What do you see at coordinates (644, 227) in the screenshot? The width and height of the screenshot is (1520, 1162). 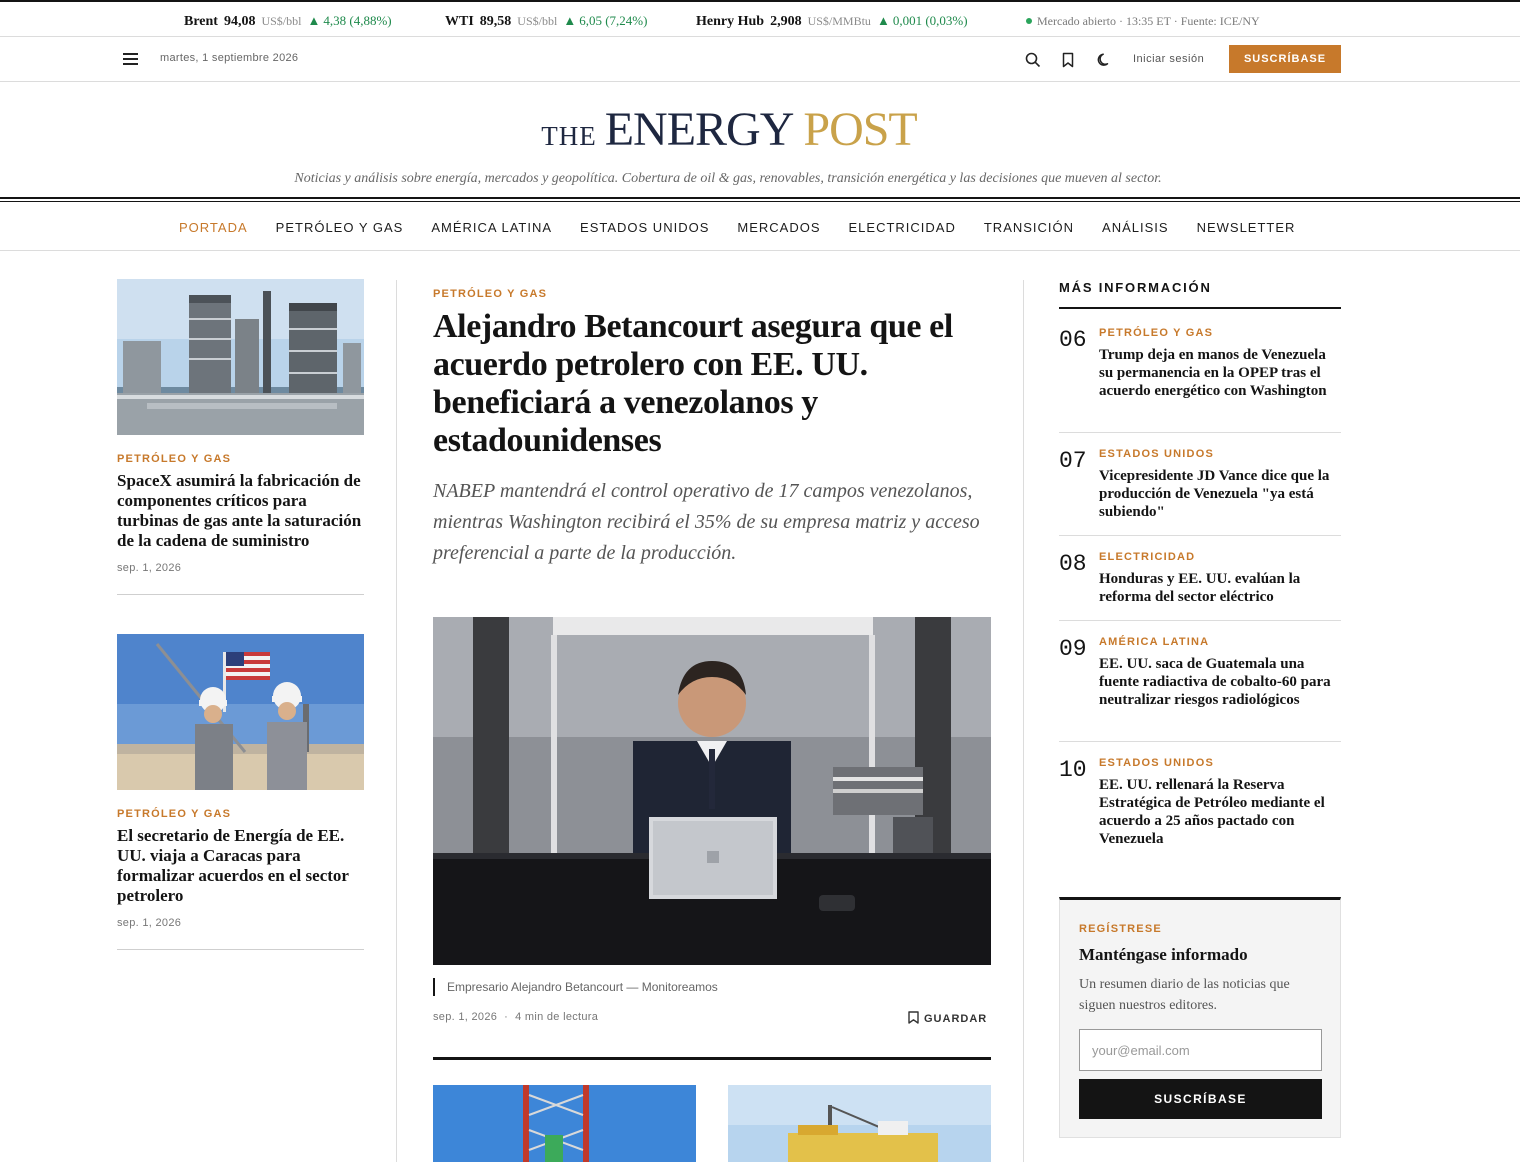 I see `nav-estados-unidos: ESTADOS UNIDOS` at bounding box center [644, 227].